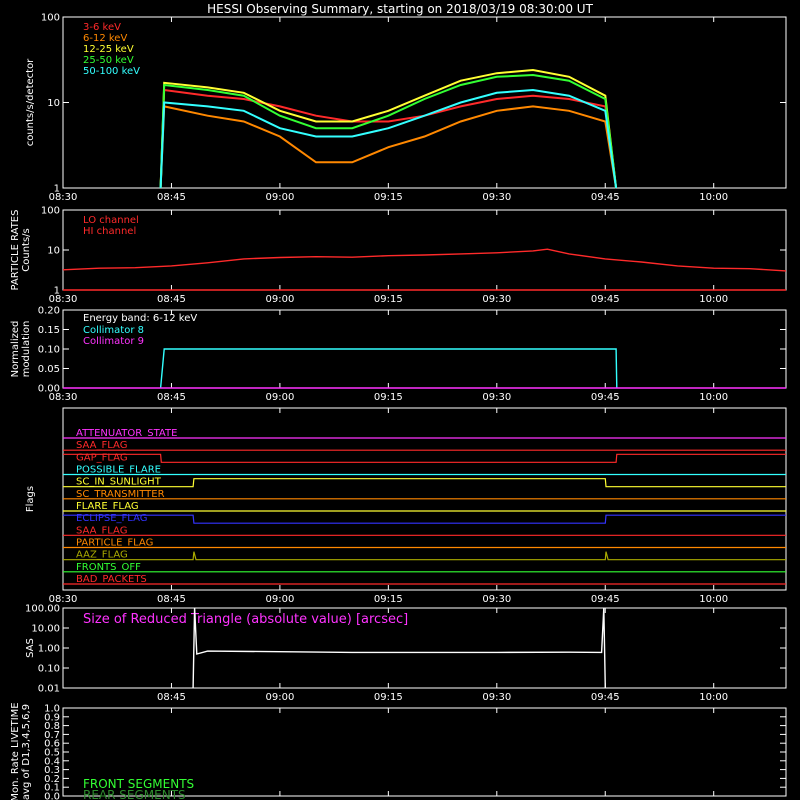  I want to click on y-axis-label-line: Normalized, so click(15, 349).